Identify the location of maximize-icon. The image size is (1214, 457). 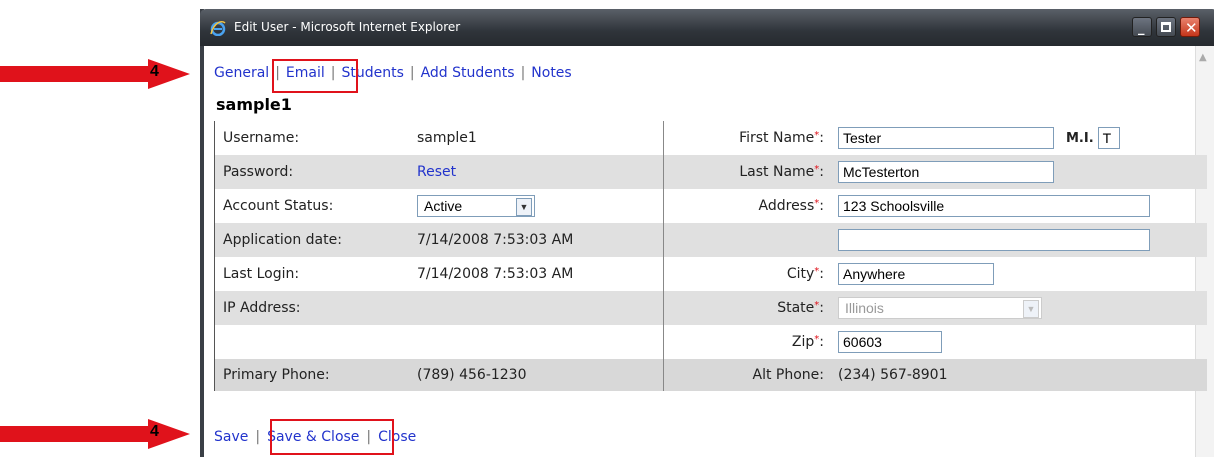
(1166, 27).